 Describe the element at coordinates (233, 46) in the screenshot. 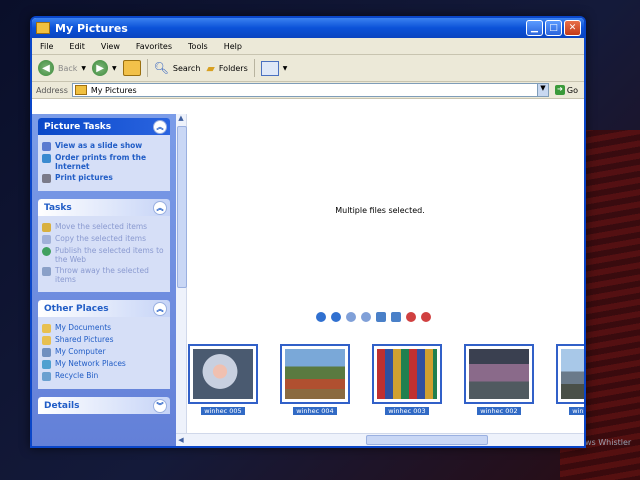

I see `menu-help: Help` at that location.